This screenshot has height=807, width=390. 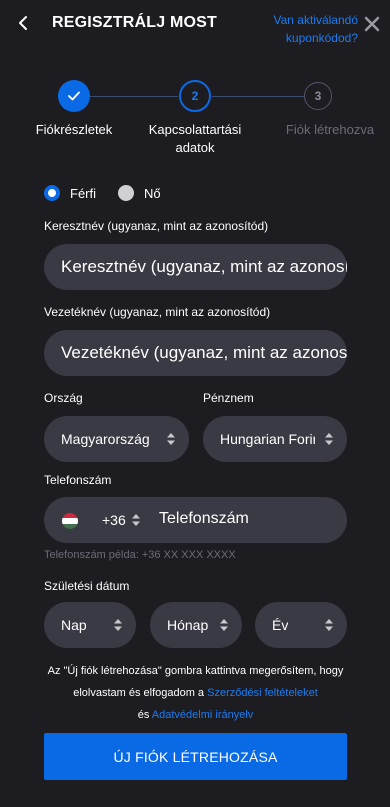 What do you see at coordinates (52, 193) in the screenshot?
I see `radio-selected-icon` at bounding box center [52, 193].